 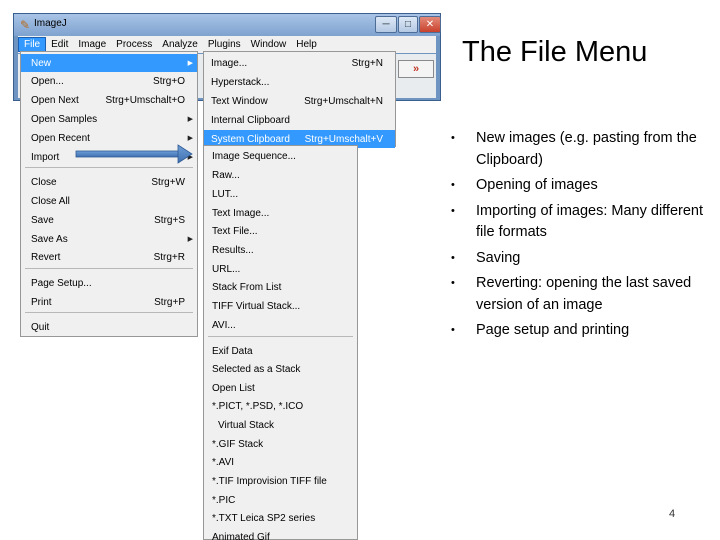 I want to click on bullet-text: Opening of images, so click(x=537, y=185).